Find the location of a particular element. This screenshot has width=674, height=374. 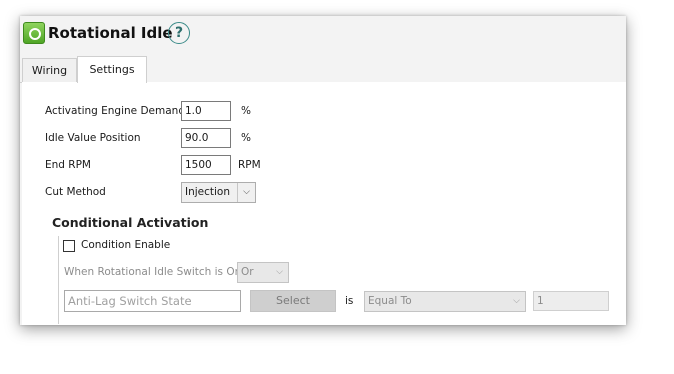

window-title: Rotational Idle is located at coordinates (110, 33).